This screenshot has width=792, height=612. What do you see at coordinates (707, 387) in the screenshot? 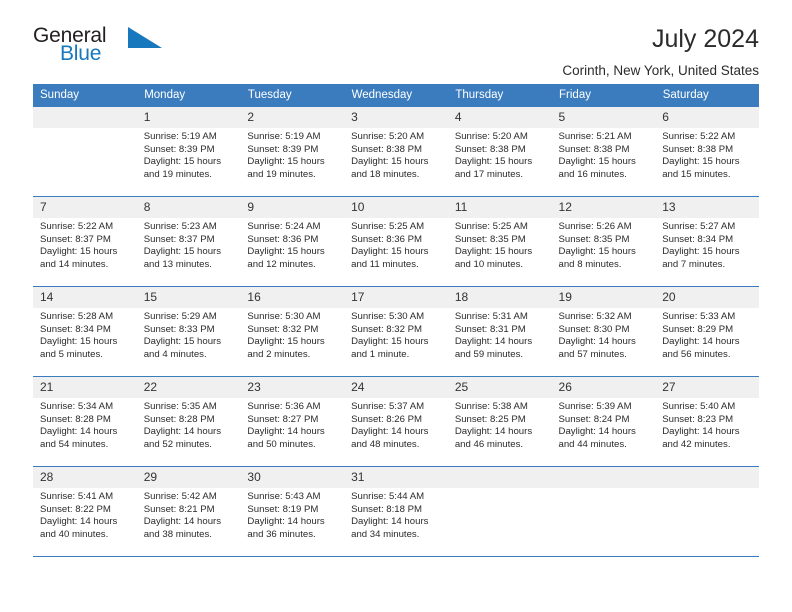
I see `day-number: 27` at bounding box center [707, 387].